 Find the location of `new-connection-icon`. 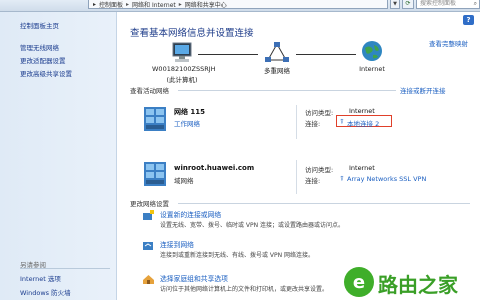

new-connection-icon is located at coordinates (148, 215).